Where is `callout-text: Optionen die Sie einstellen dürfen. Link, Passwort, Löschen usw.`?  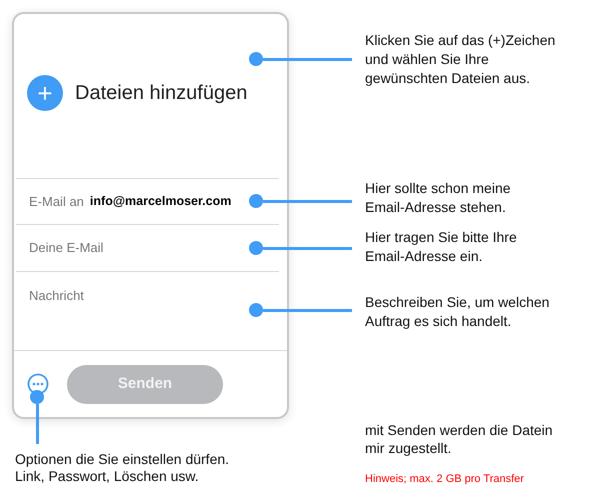 callout-text: Optionen die Sie einstellen dürfen. Link, Passwort, Löschen usw. is located at coordinates (122, 468).